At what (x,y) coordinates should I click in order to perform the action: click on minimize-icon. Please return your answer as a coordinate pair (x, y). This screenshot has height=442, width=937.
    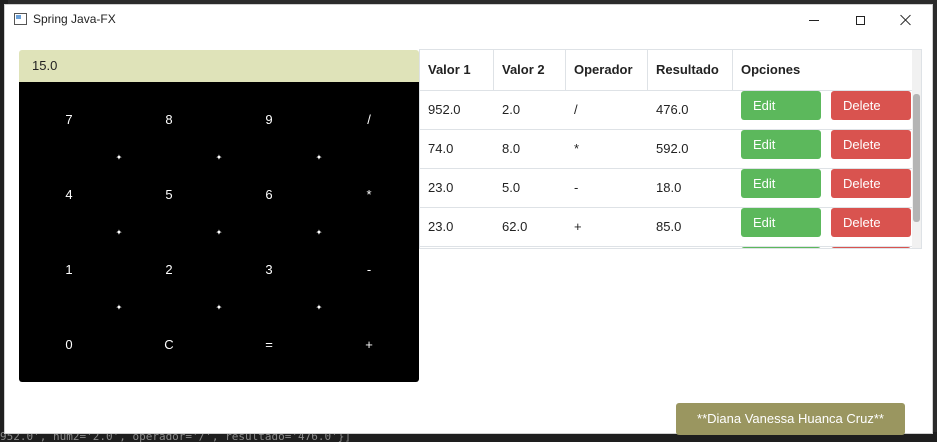
    Looking at the image, I should click on (814, 20).